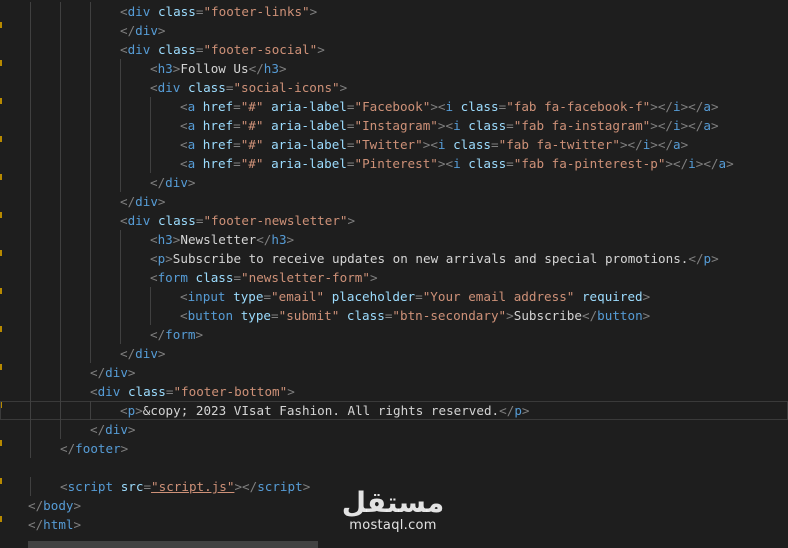 The height and width of the screenshot is (548, 788). I want to click on watermark-site-text: mostaql.com, so click(393, 525).